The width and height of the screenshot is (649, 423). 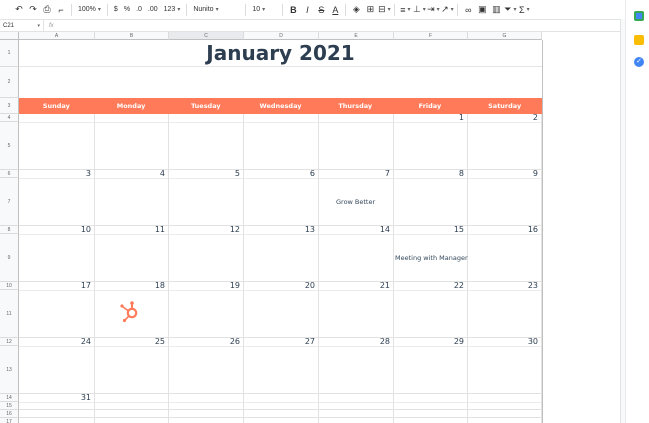 I want to click on select-all-corner, so click(x=9, y=36).